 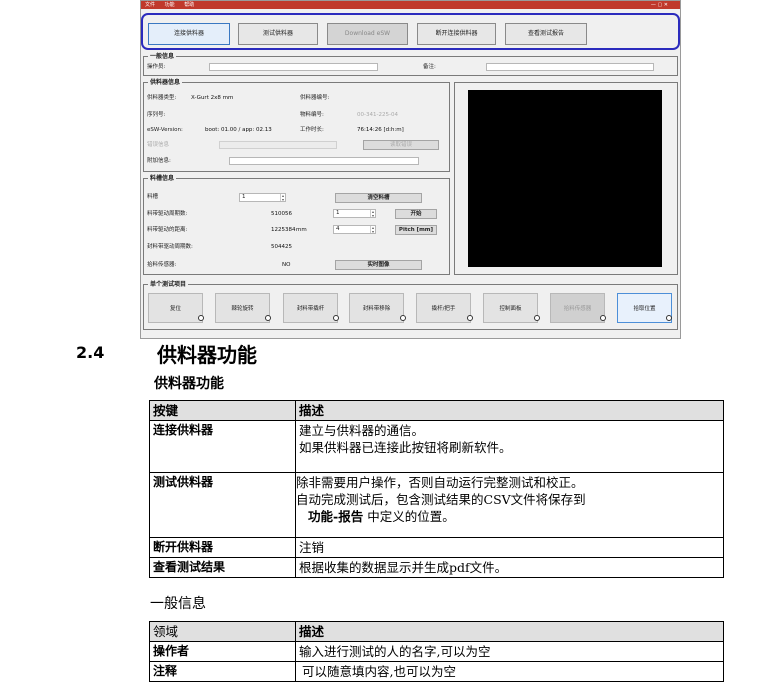 What do you see at coordinates (222, 547) in the screenshot?
I see `row-key: 断开供料器` at bounding box center [222, 547].